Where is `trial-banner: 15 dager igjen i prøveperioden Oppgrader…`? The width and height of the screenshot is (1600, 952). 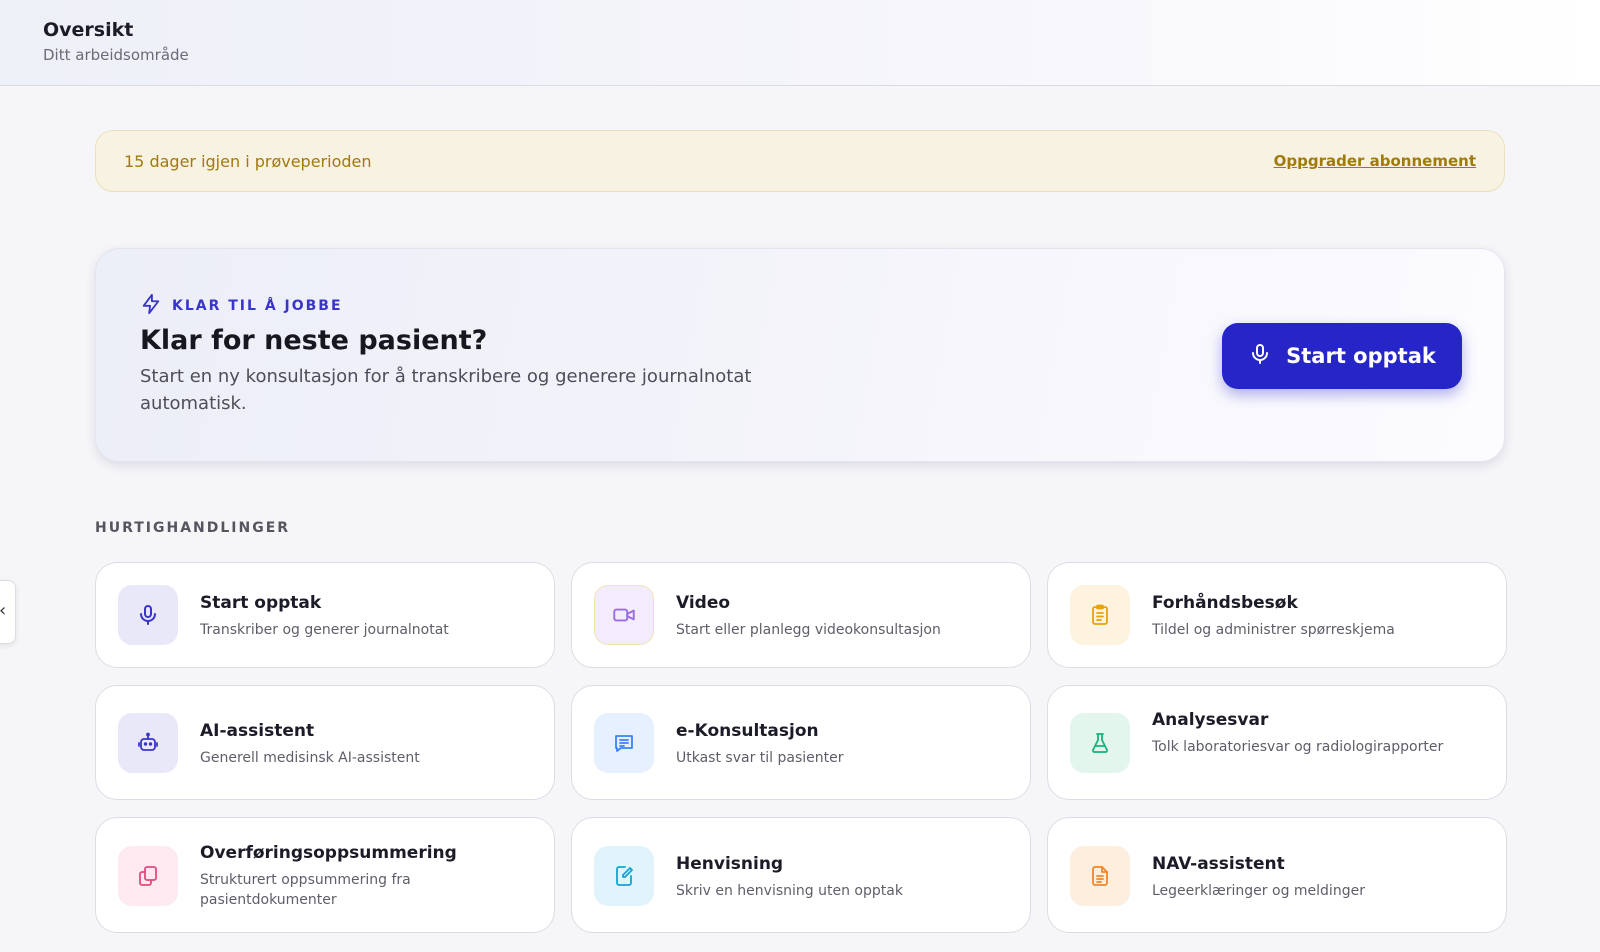
trial-banner: 15 dager igjen i prøveperioden Oppgrader… is located at coordinates (800, 161).